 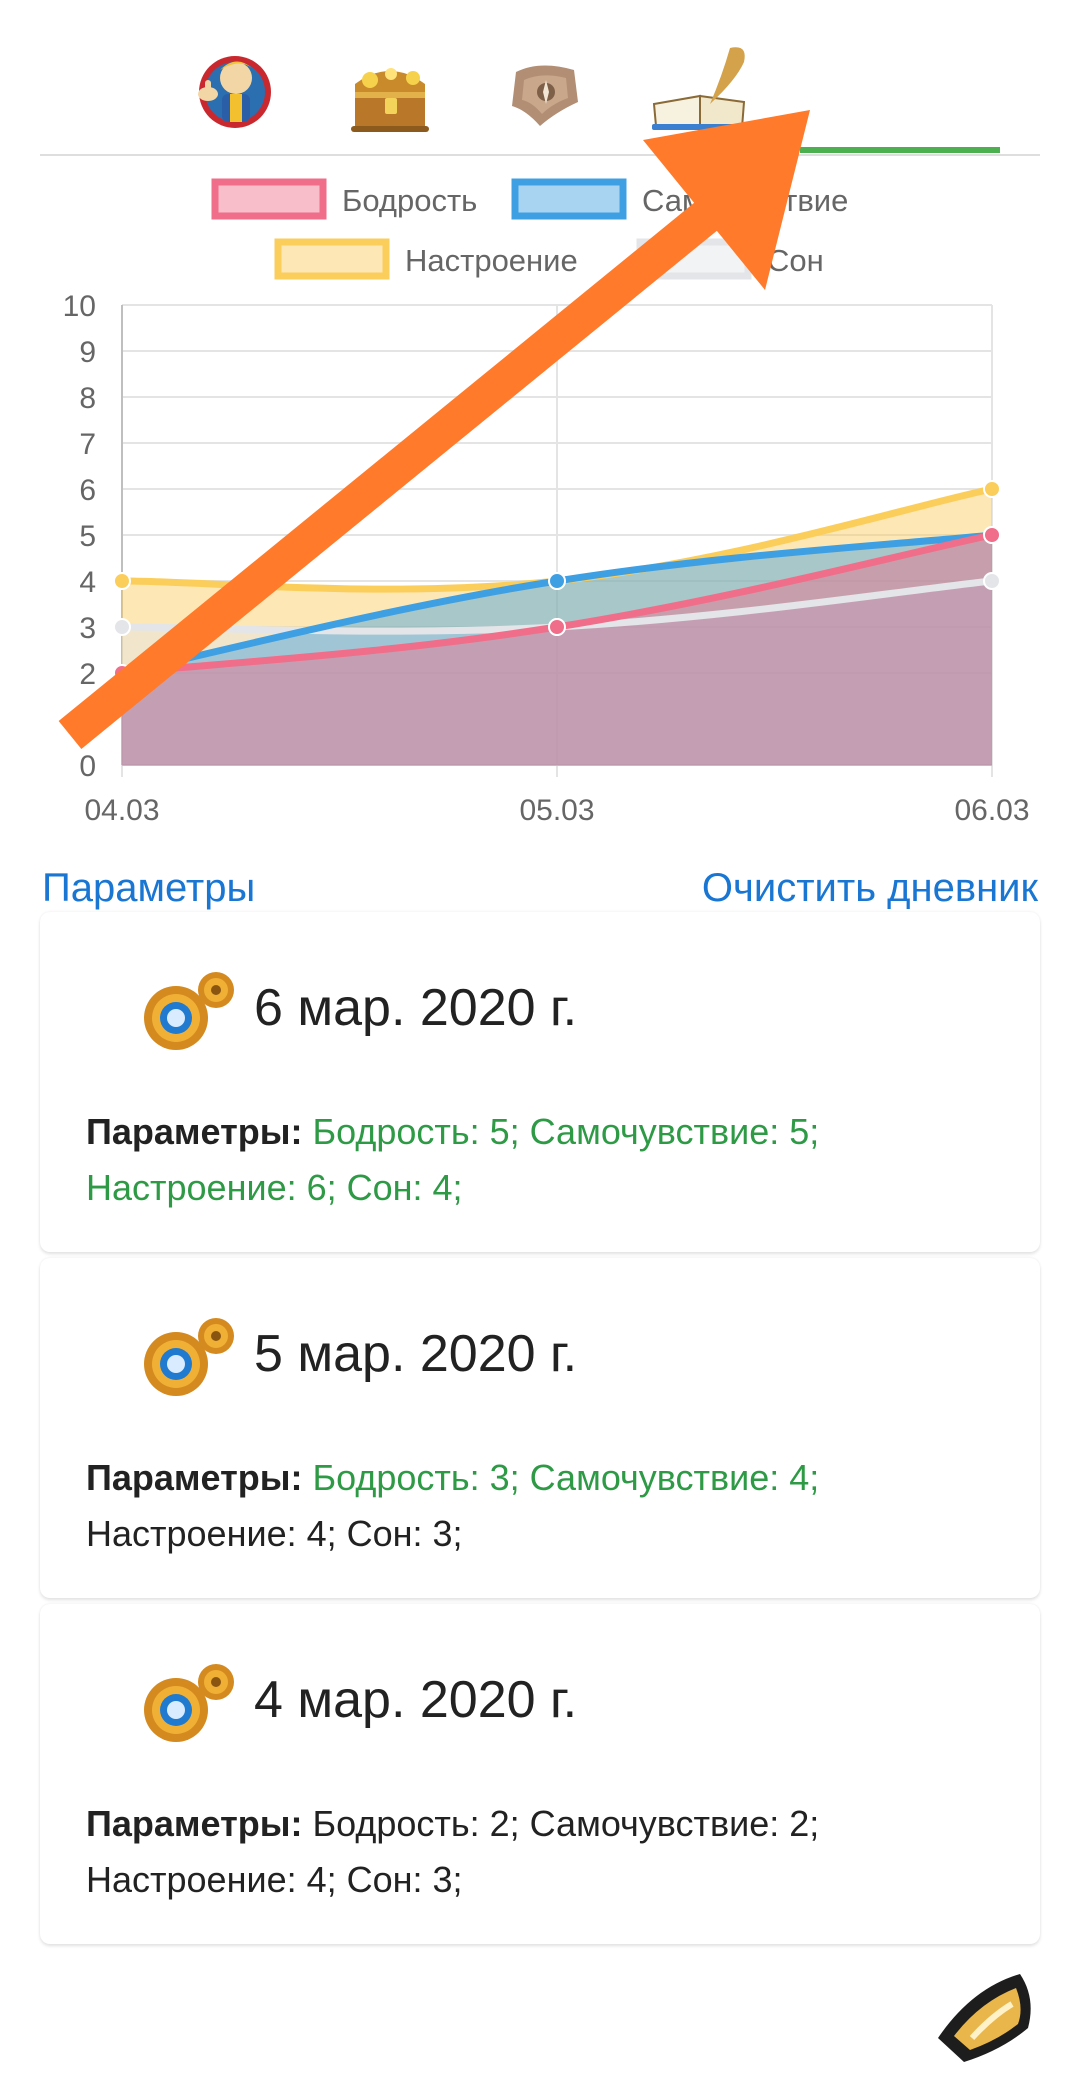 I want to click on x-tick-label: 06.03, so click(x=991, y=810).